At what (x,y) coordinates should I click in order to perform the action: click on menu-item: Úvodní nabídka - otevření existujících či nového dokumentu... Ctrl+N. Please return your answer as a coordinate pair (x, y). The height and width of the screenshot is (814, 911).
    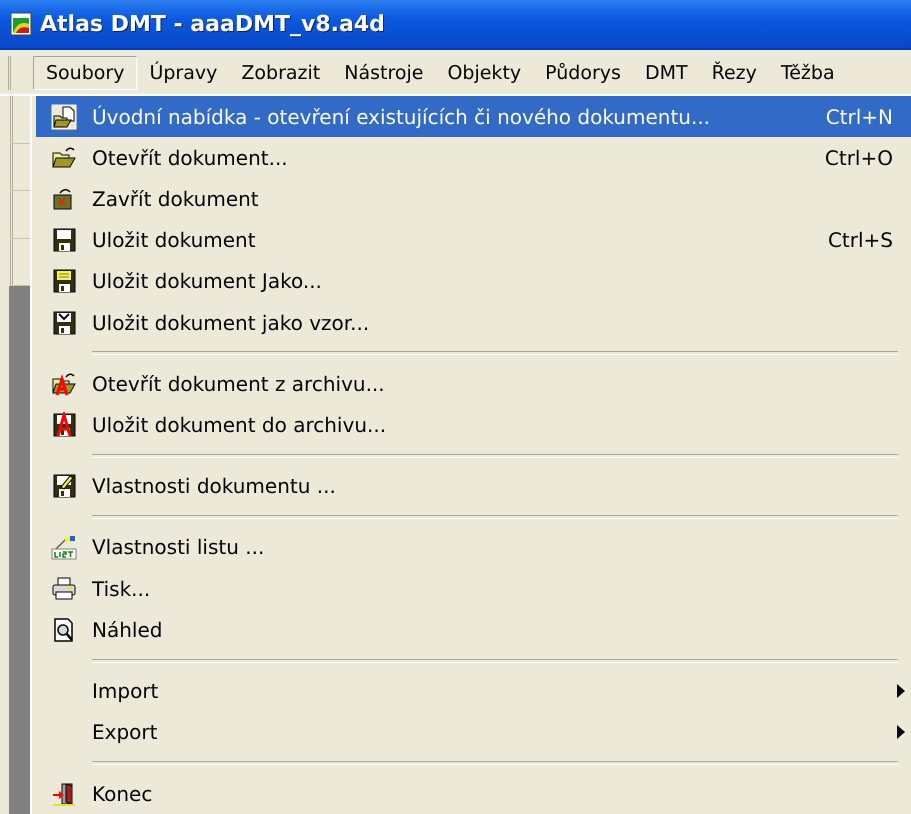
    Looking at the image, I should click on (473, 117).